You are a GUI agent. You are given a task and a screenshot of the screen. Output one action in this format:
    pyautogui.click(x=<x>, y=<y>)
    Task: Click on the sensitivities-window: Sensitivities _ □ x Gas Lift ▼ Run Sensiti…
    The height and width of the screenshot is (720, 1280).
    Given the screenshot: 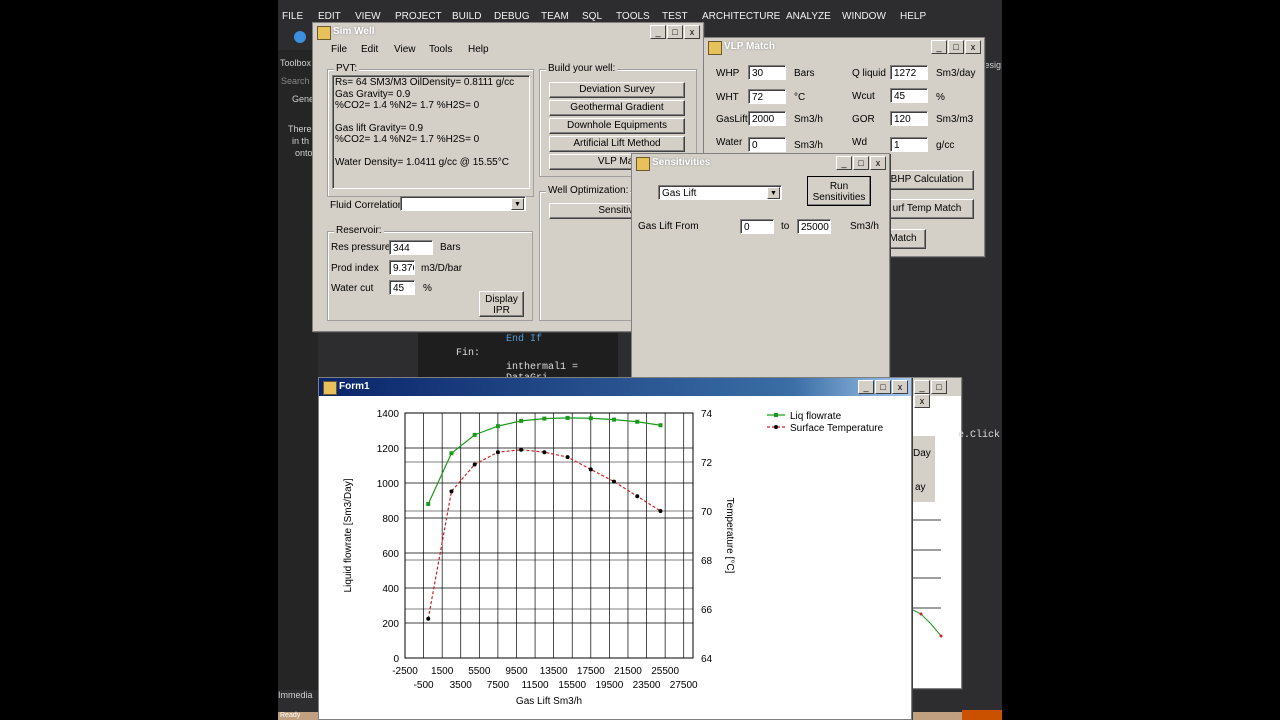 What is the action you would take?
    pyautogui.click(x=760, y=266)
    